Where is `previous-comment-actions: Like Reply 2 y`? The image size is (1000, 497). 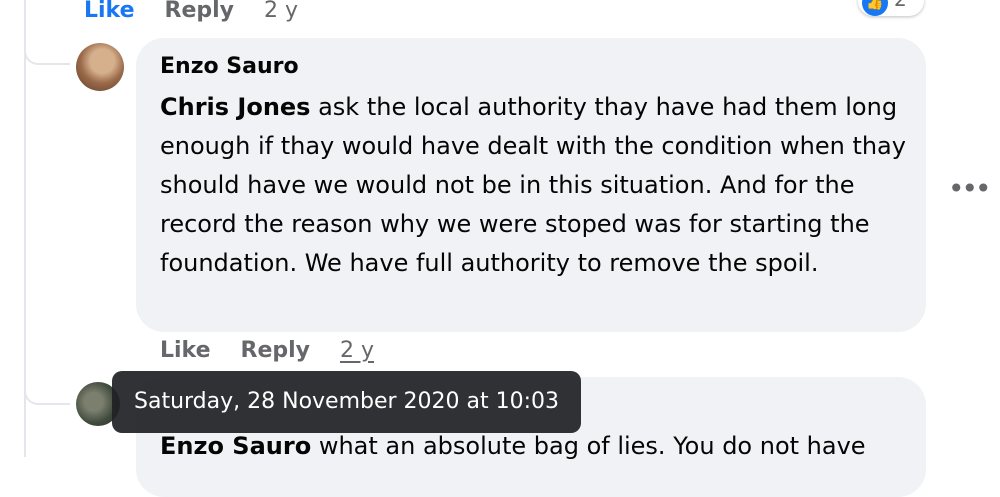 previous-comment-actions: Like Reply 2 y is located at coordinates (191, 11).